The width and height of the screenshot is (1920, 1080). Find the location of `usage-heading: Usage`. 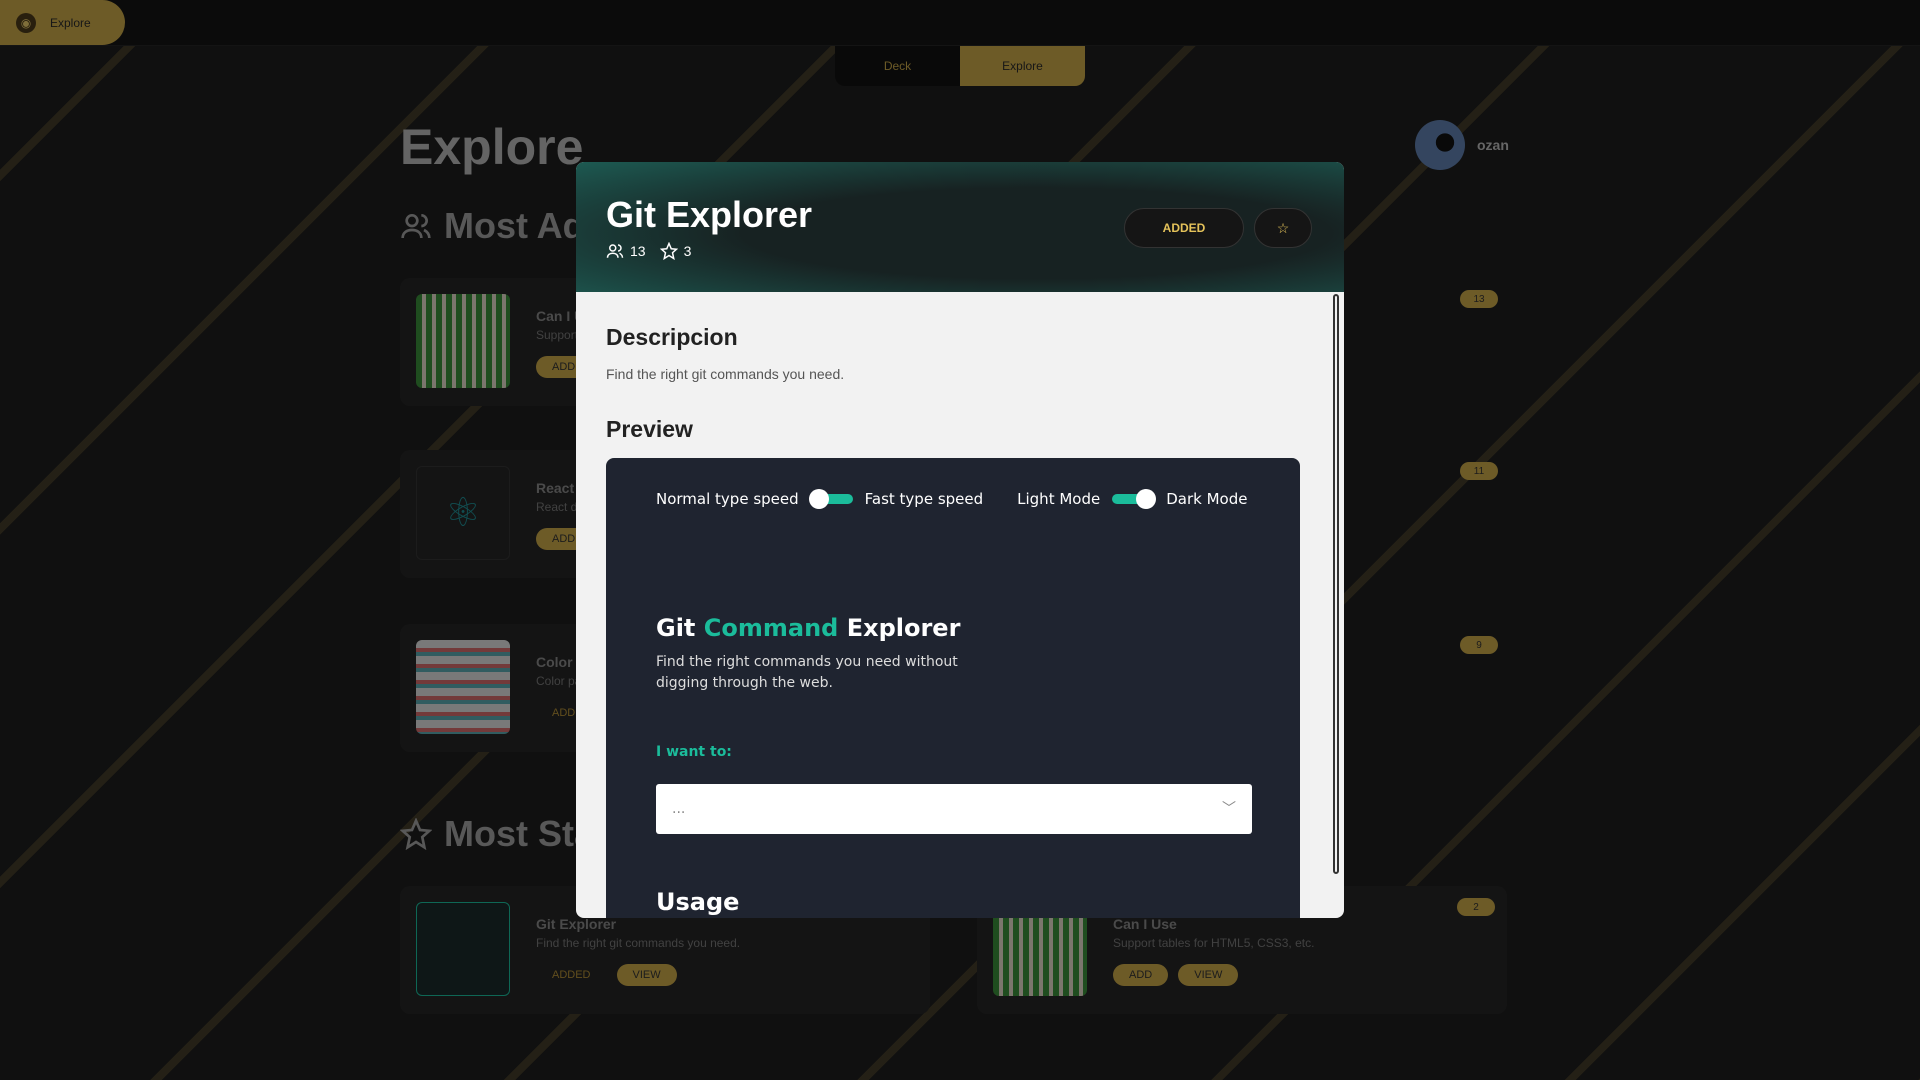

usage-heading: Usage is located at coordinates (698, 902).